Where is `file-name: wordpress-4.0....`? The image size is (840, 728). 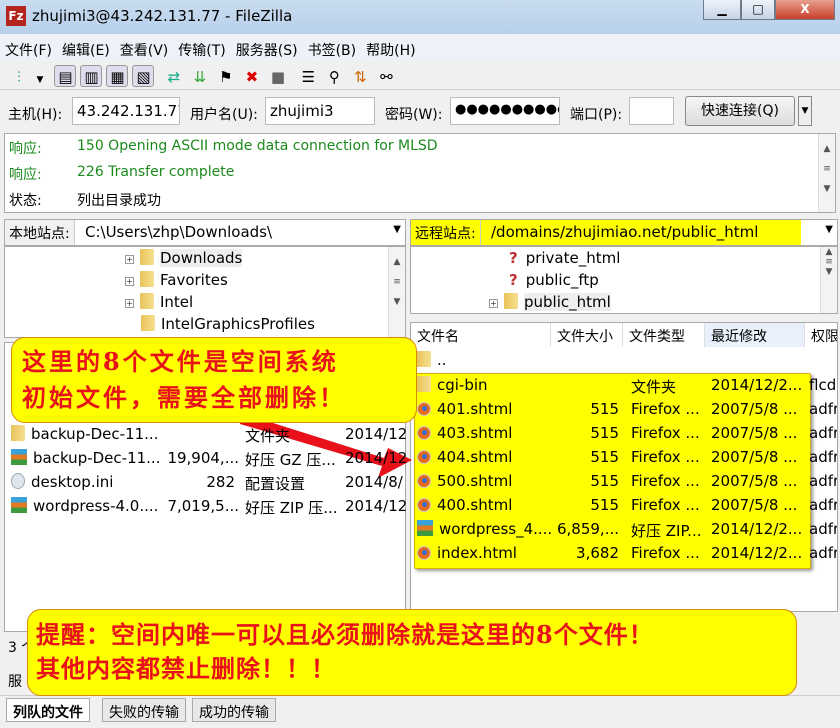
file-name: wordpress-4.0.... is located at coordinates (96, 506).